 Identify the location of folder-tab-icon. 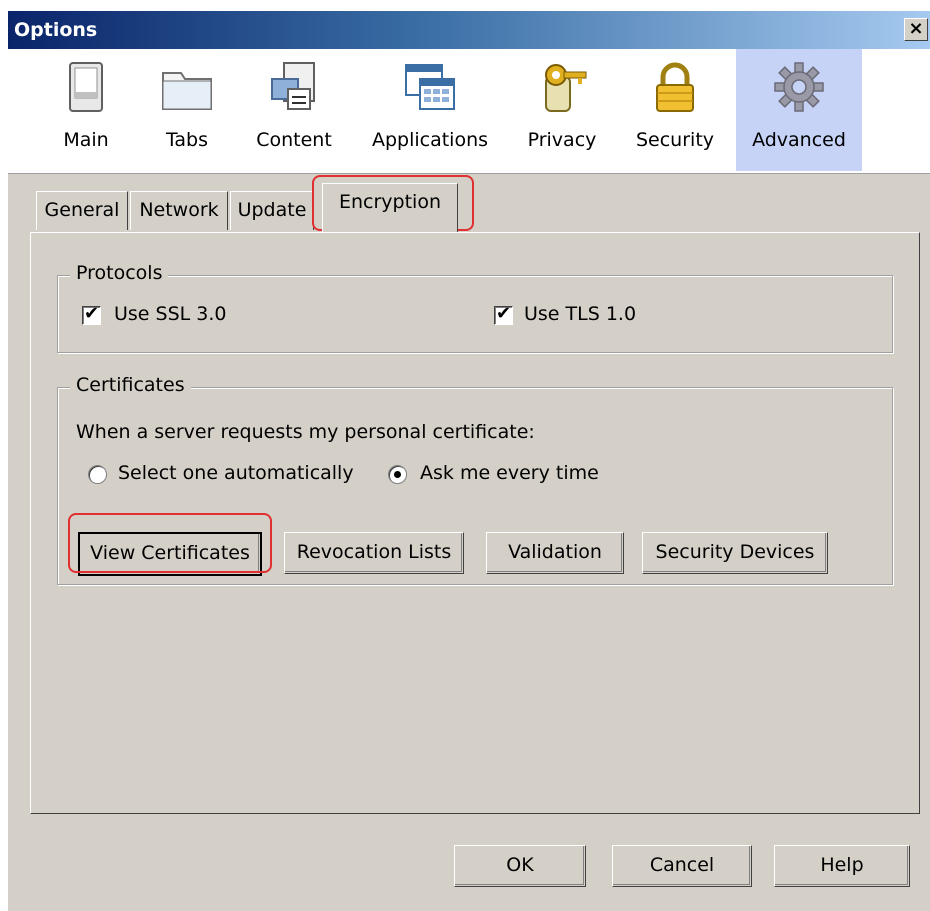
(187, 87).